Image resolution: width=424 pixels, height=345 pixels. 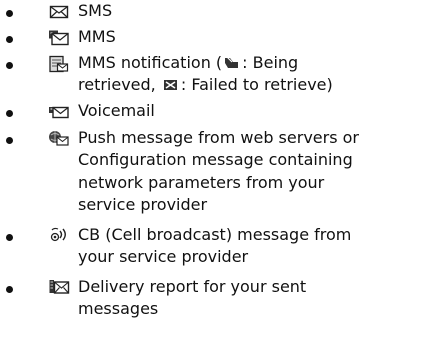 What do you see at coordinates (116, 110) in the screenshot?
I see `list-item-text: Voicemail` at bounding box center [116, 110].